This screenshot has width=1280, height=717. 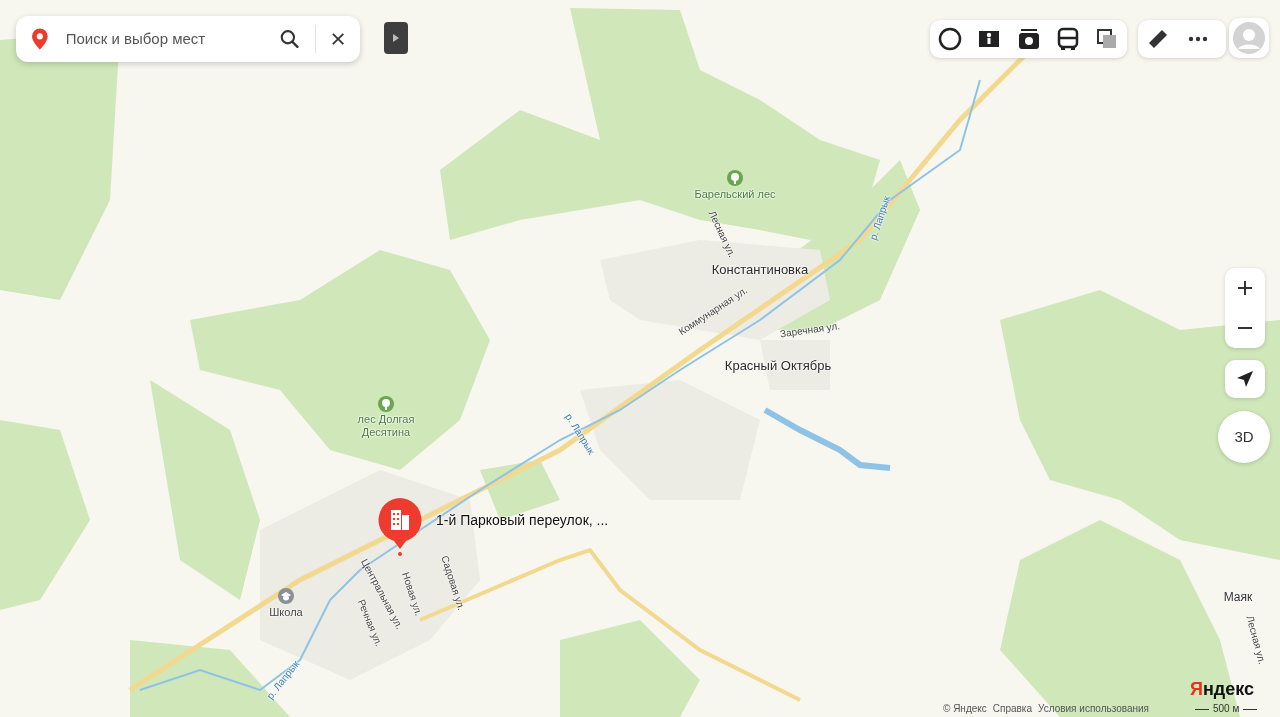 I want to click on map-pin-icon, so click(x=400, y=527).